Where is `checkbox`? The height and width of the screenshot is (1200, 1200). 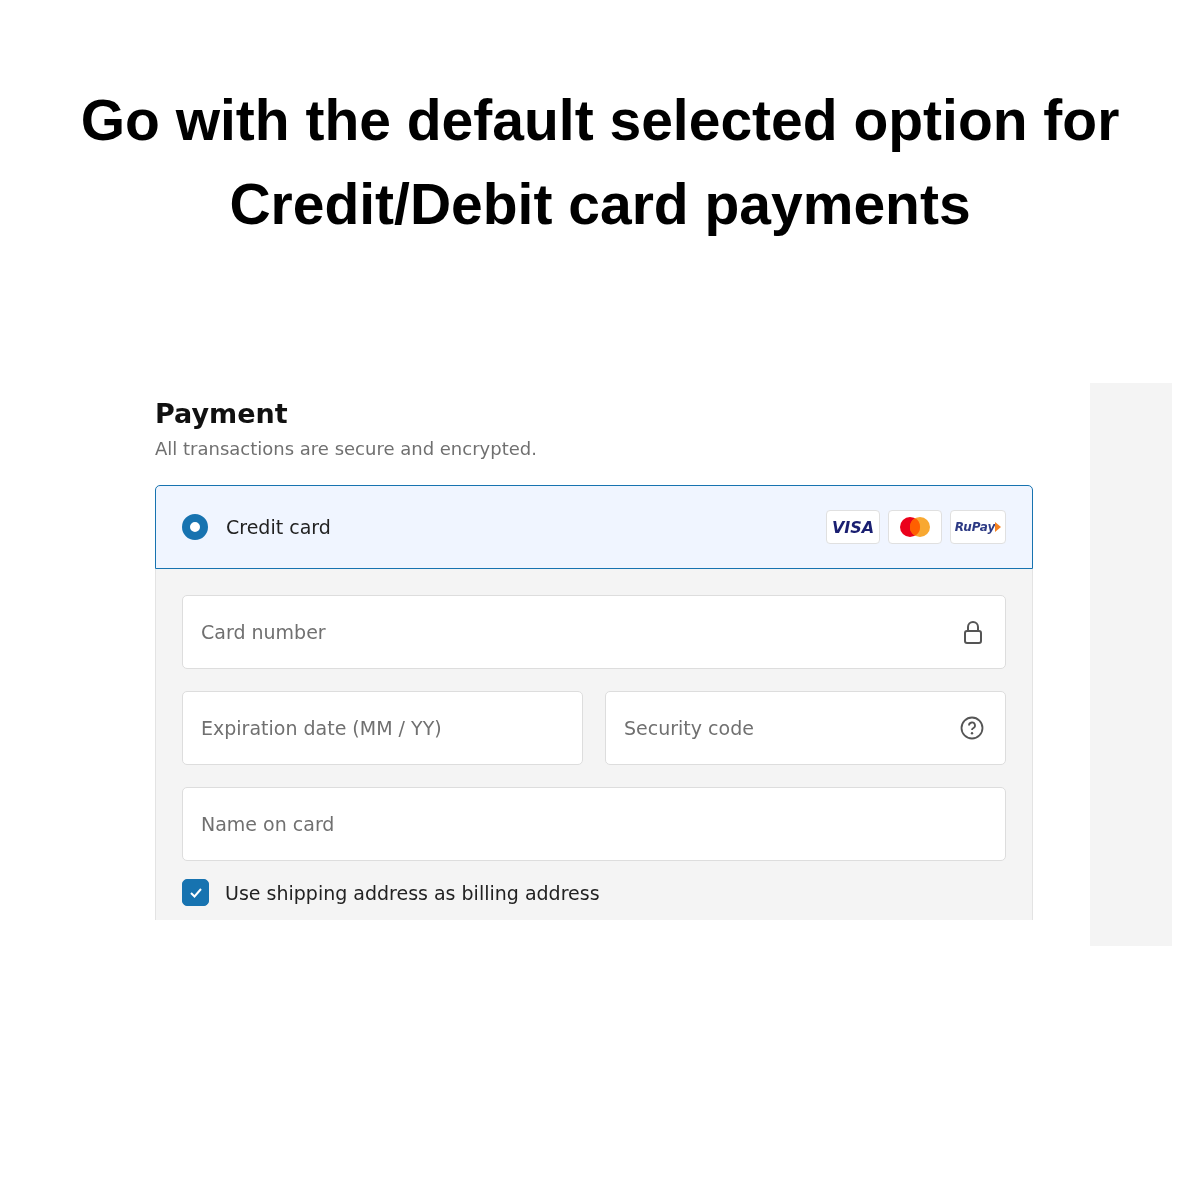
checkbox is located at coordinates (195, 892).